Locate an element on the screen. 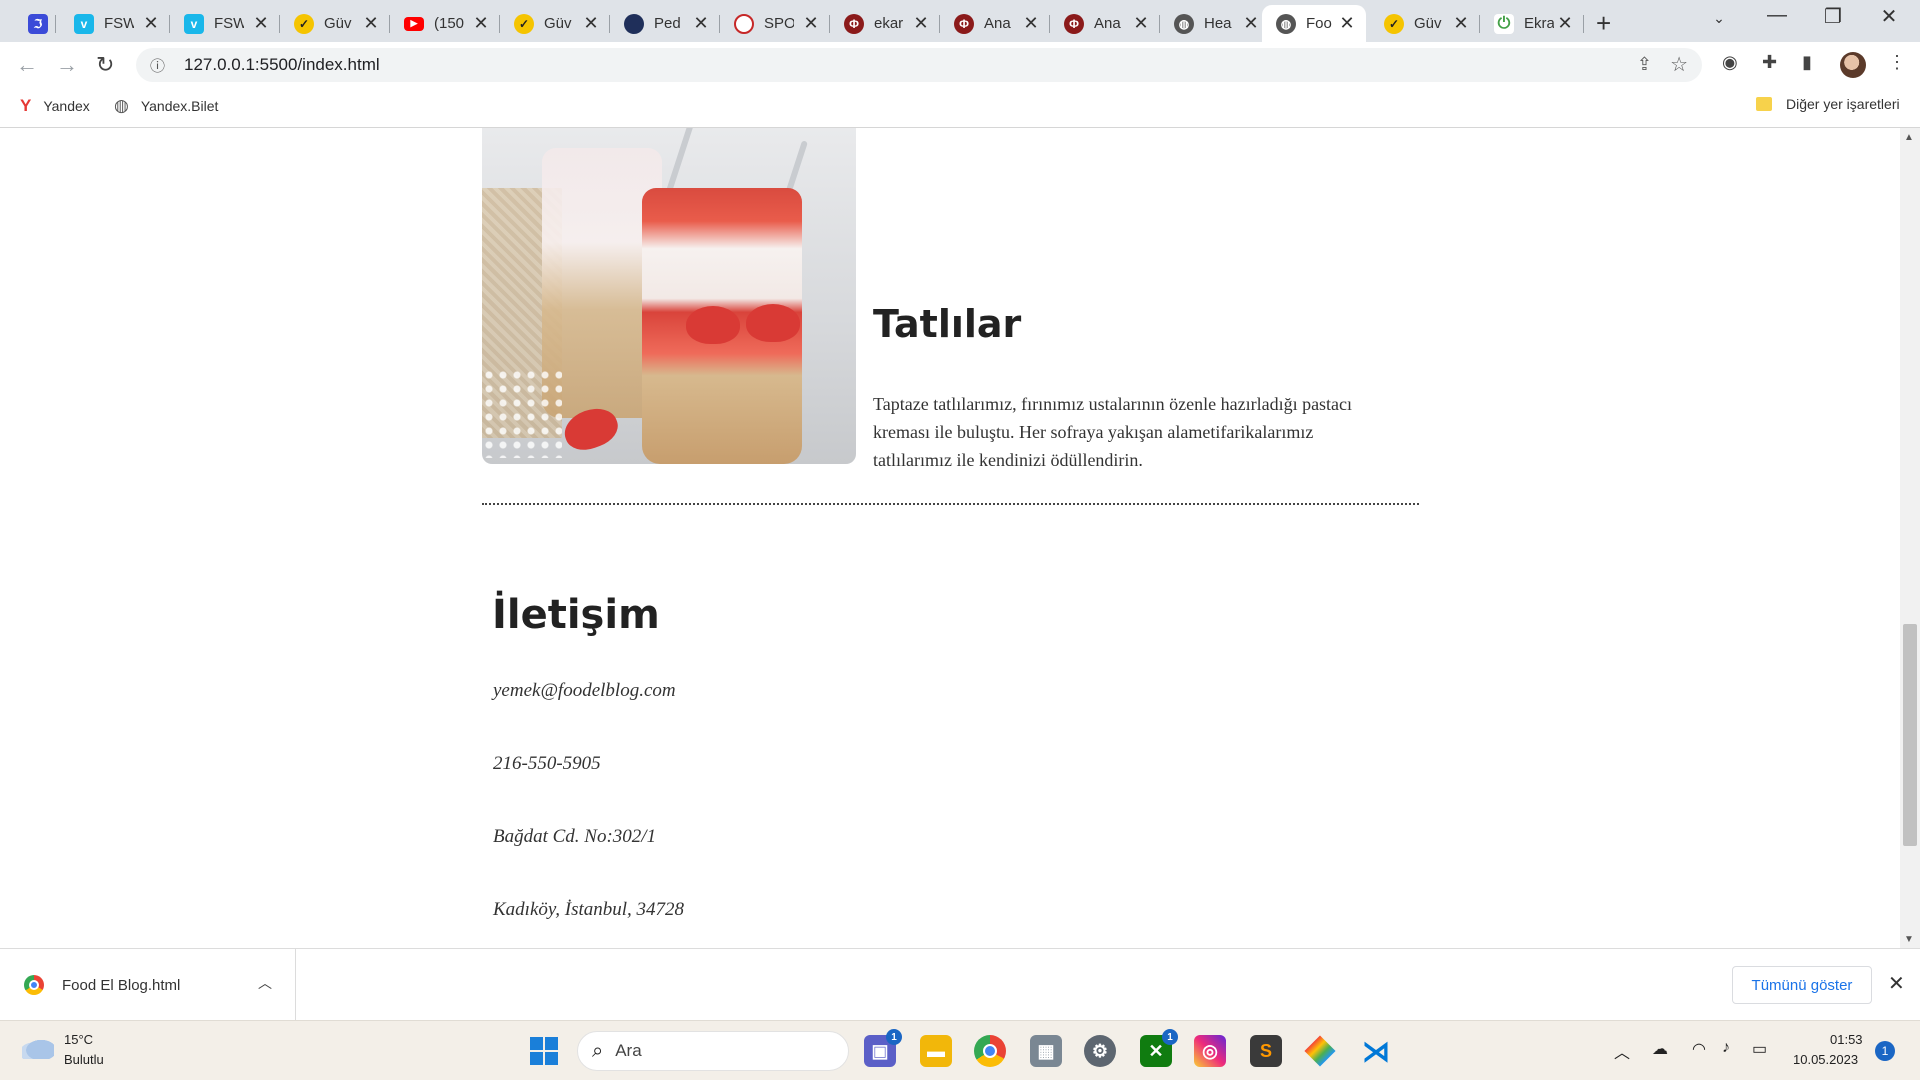 The height and width of the screenshot is (1080, 1920). calculator-icon: ▦ is located at coordinates (1046, 1051).